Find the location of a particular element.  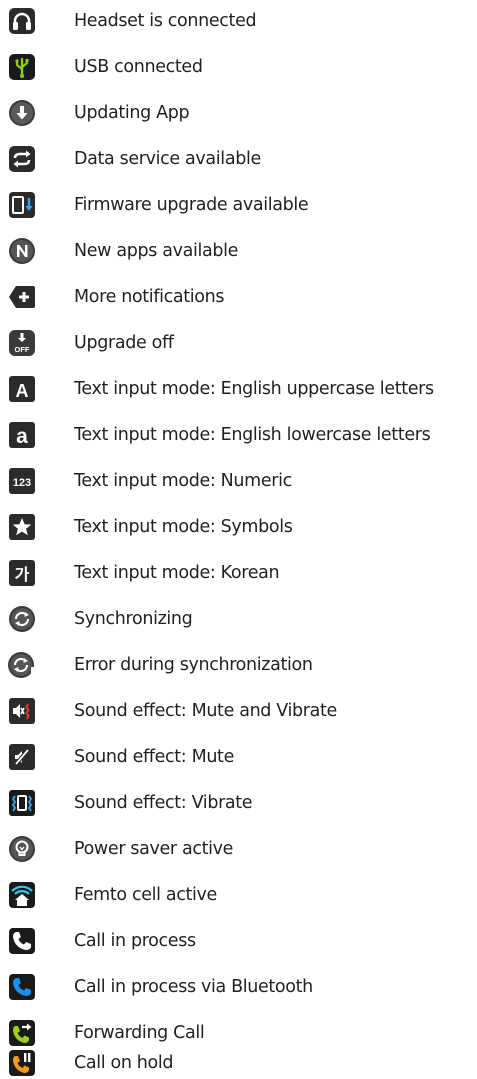

uppercase-a-icon: A is located at coordinates (22, 389).